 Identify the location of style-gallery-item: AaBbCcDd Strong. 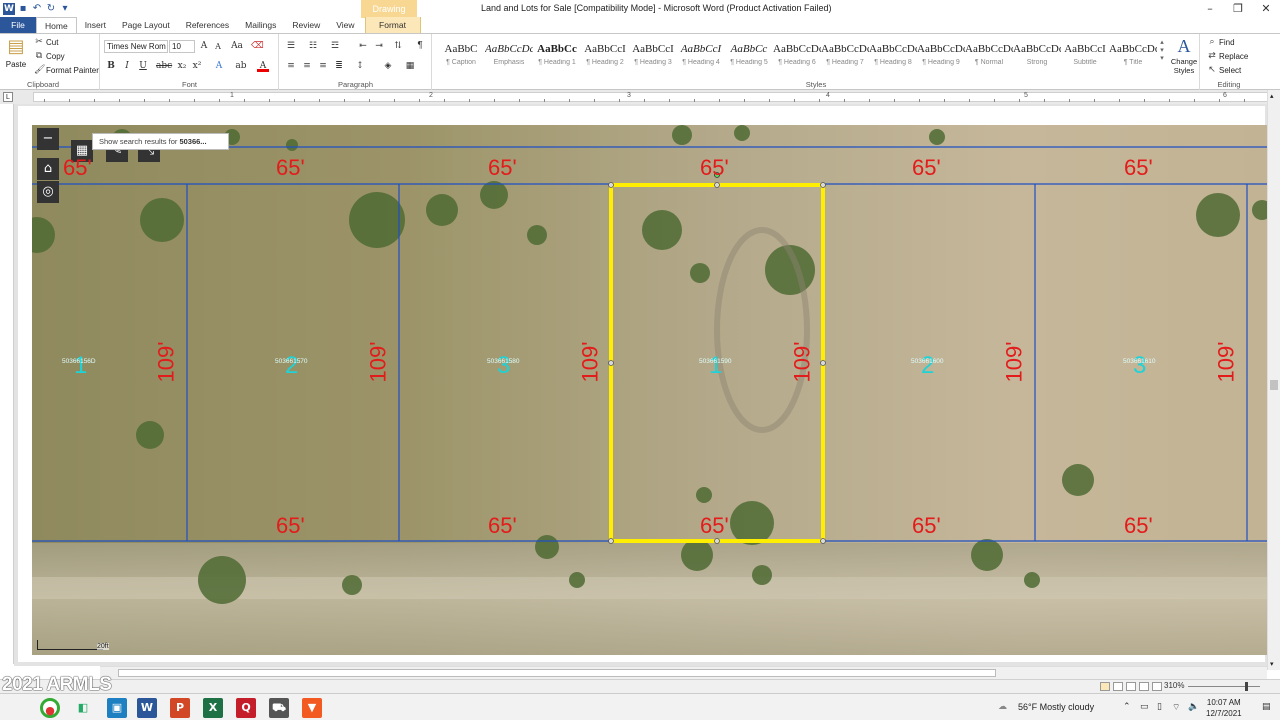
(1037, 57).